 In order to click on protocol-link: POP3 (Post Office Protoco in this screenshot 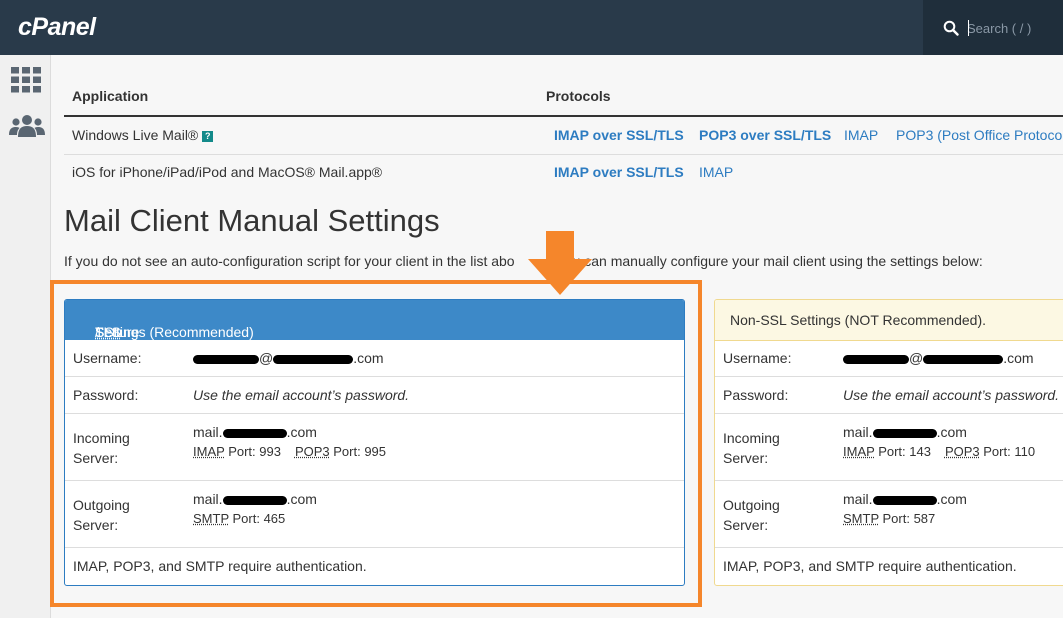, I will do `click(979, 135)`.